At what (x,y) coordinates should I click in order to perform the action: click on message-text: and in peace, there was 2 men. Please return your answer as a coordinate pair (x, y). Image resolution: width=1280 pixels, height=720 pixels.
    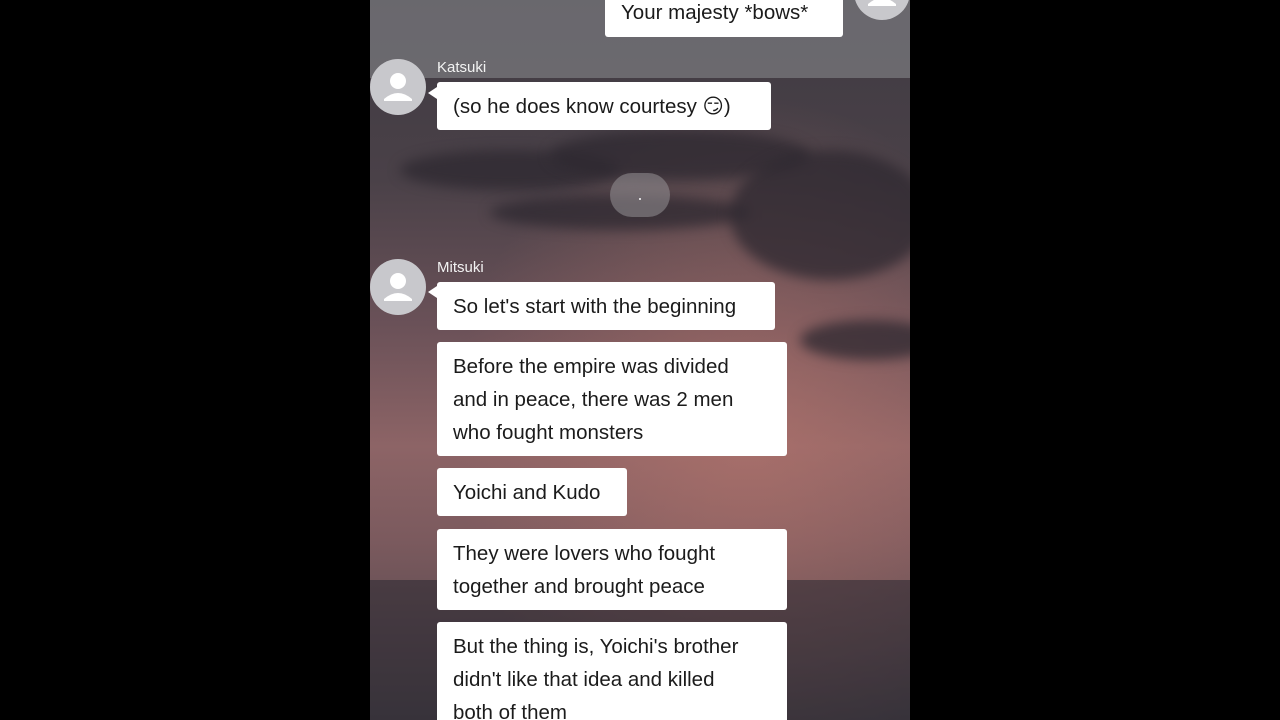
    Looking at the image, I should click on (593, 399).